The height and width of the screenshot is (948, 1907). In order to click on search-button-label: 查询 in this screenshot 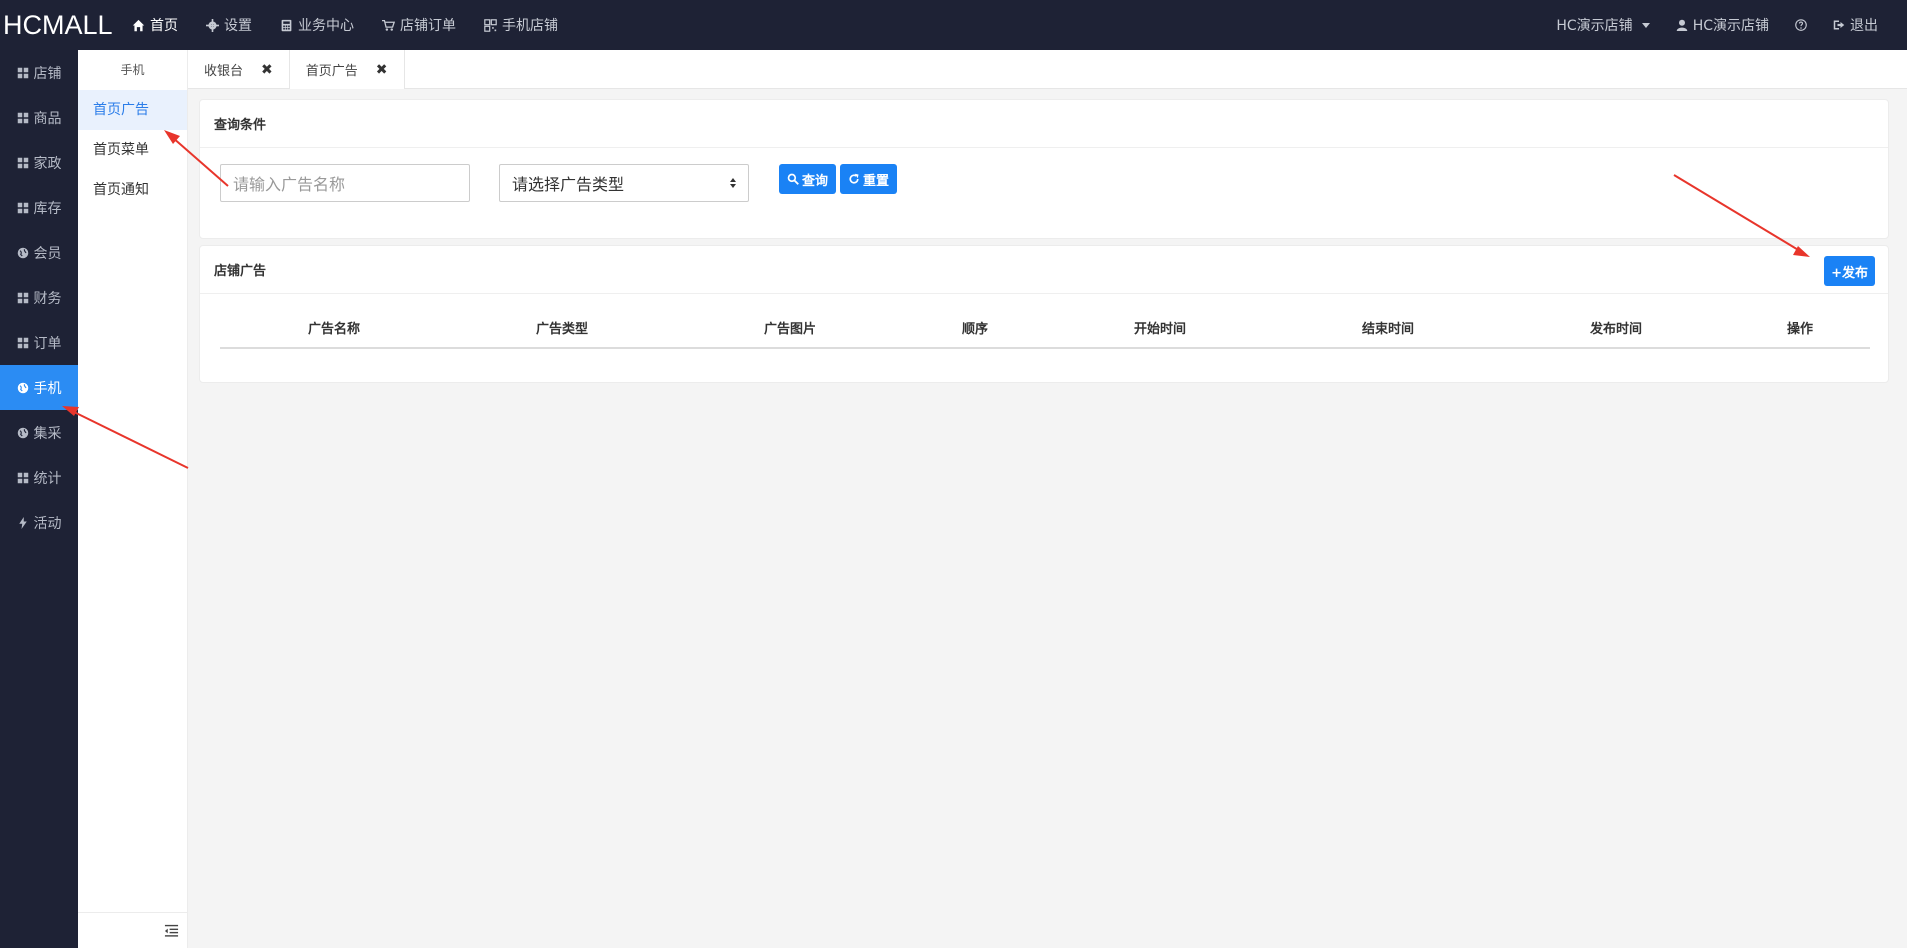, I will do `click(815, 181)`.